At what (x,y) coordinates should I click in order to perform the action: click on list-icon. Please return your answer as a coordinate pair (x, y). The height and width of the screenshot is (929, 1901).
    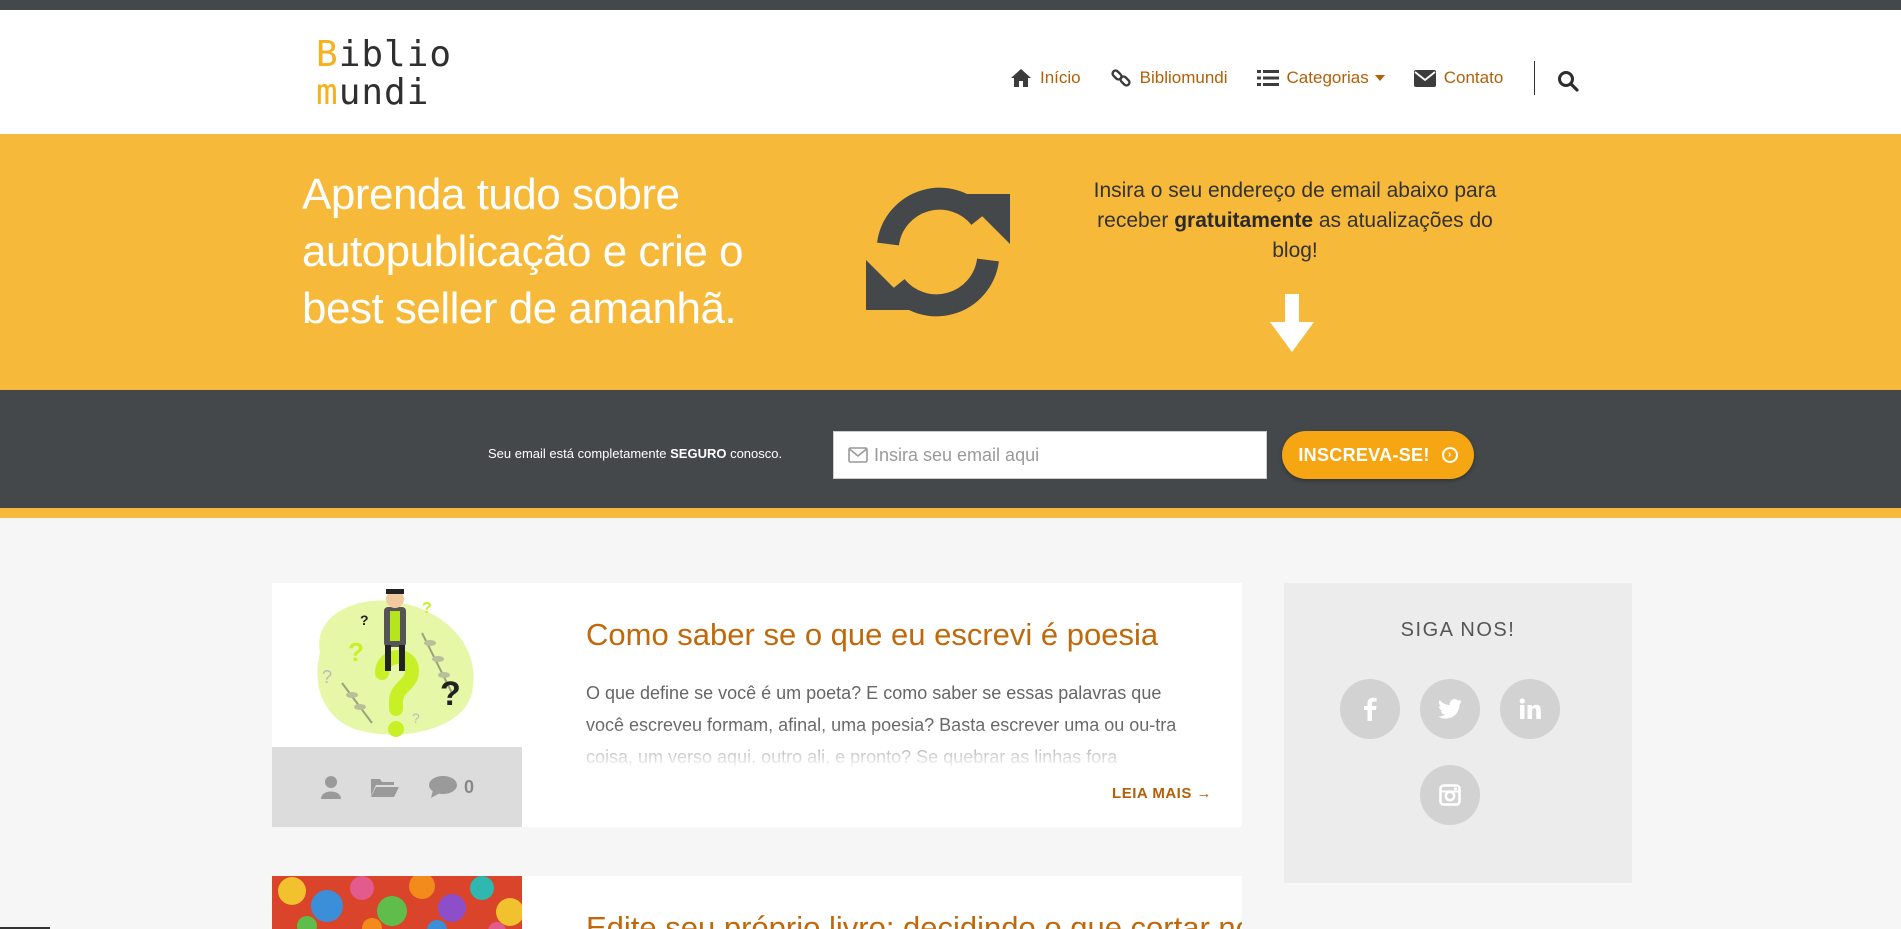
    Looking at the image, I should click on (1267, 78).